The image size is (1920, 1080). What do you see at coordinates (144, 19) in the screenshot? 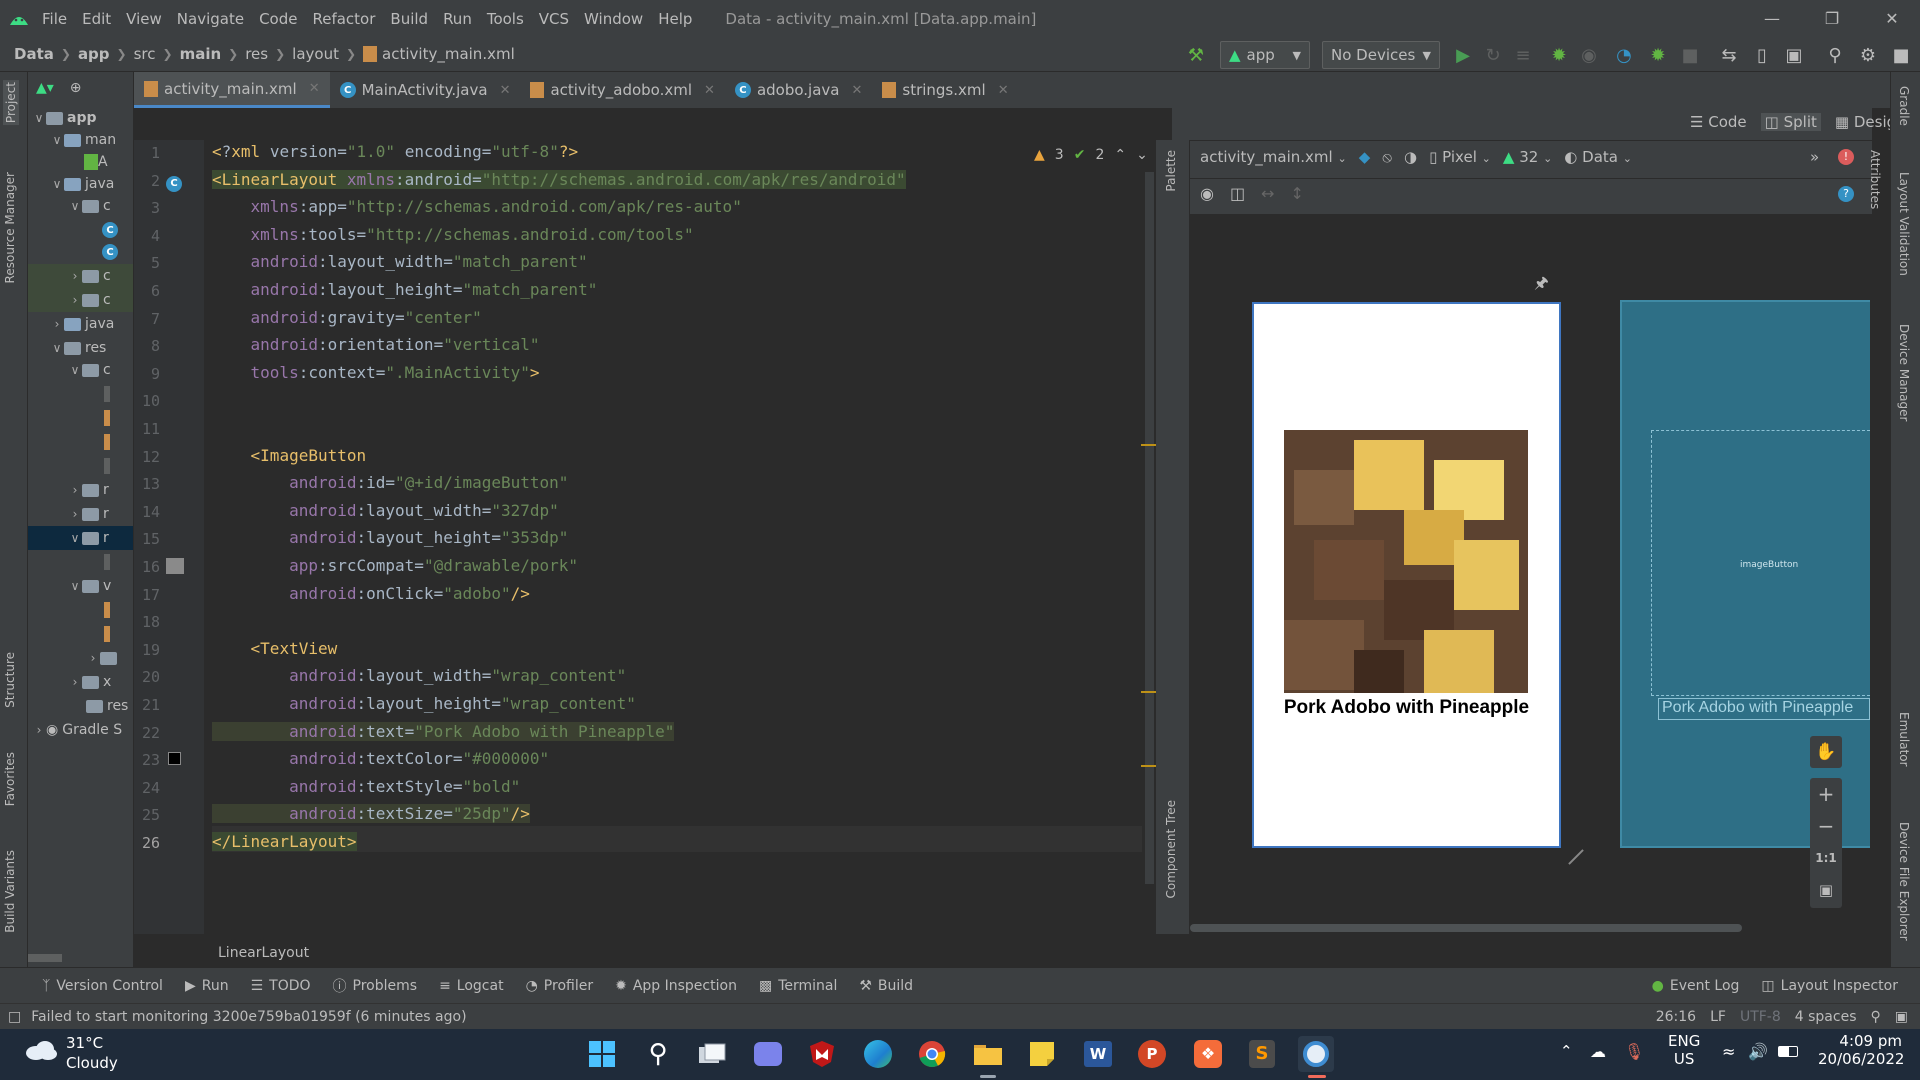
I see `menu-view: View` at bounding box center [144, 19].